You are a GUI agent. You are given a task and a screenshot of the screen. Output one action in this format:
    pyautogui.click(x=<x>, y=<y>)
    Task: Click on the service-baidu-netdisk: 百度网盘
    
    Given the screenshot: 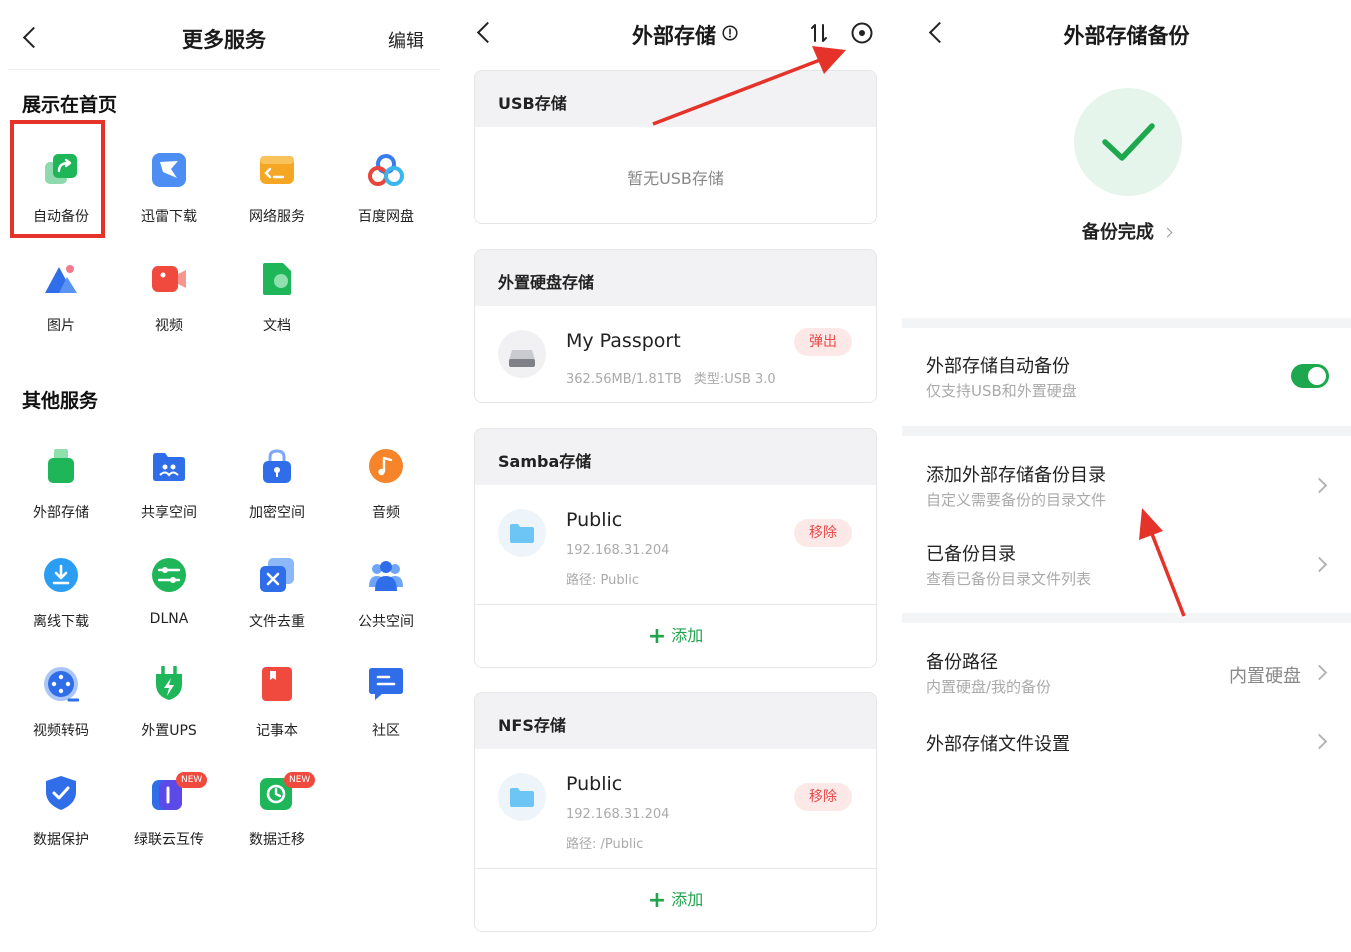 What is the action you would take?
    pyautogui.click(x=386, y=186)
    